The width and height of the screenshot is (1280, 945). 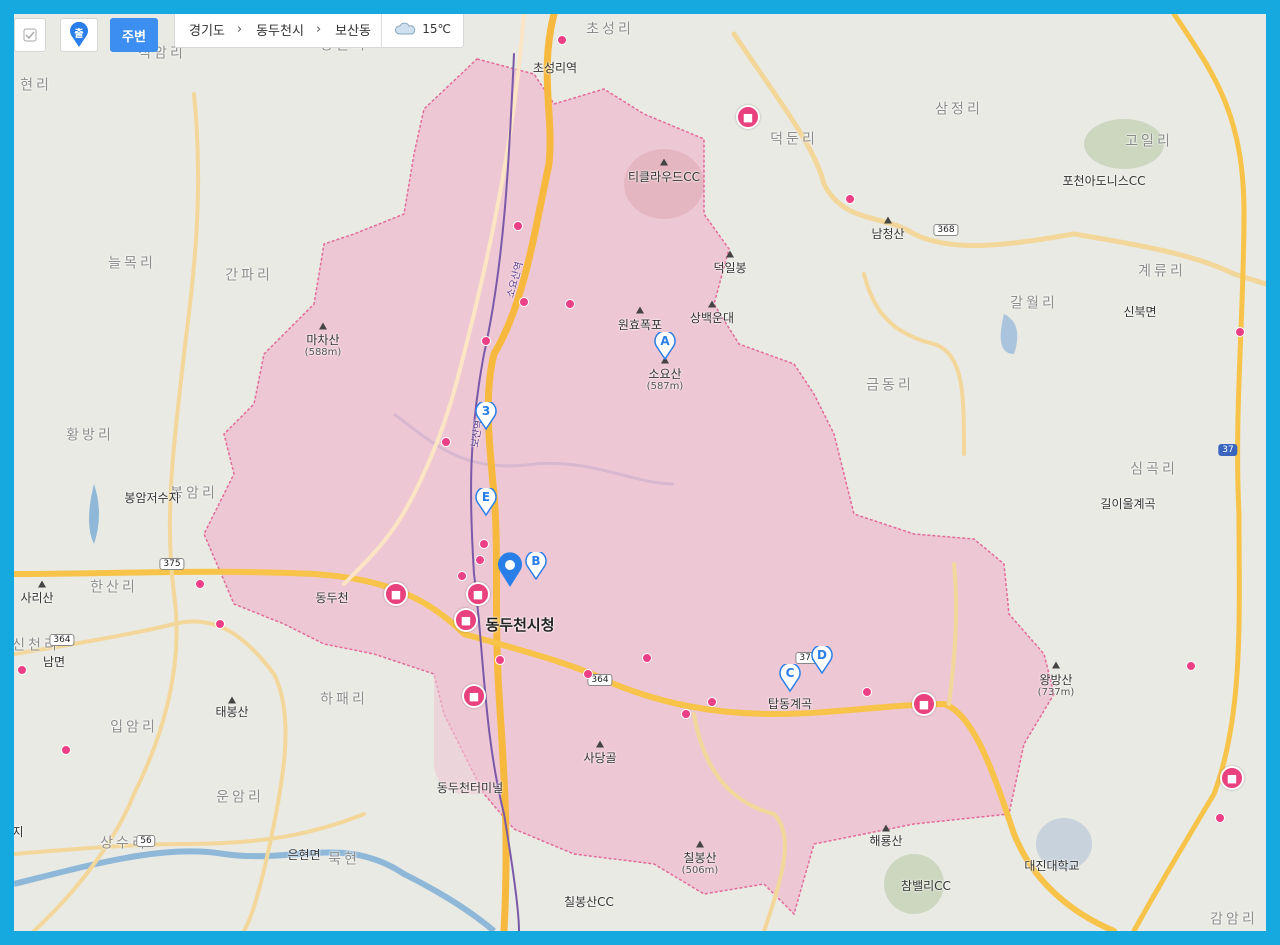 What do you see at coordinates (885, 841) in the screenshot?
I see `place-label: 해룡산` at bounding box center [885, 841].